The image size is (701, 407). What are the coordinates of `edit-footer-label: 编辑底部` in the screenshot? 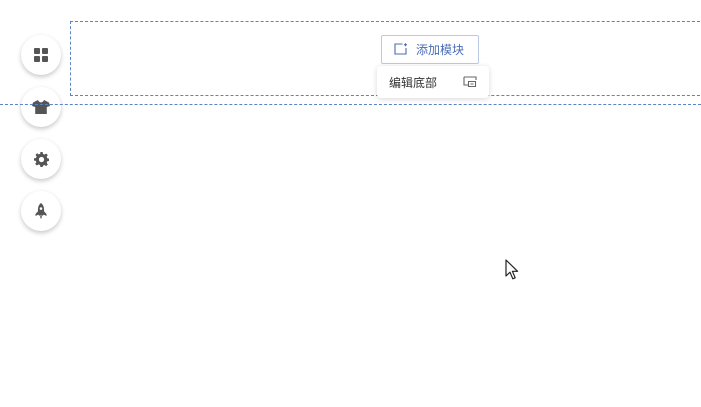 It's located at (413, 82).